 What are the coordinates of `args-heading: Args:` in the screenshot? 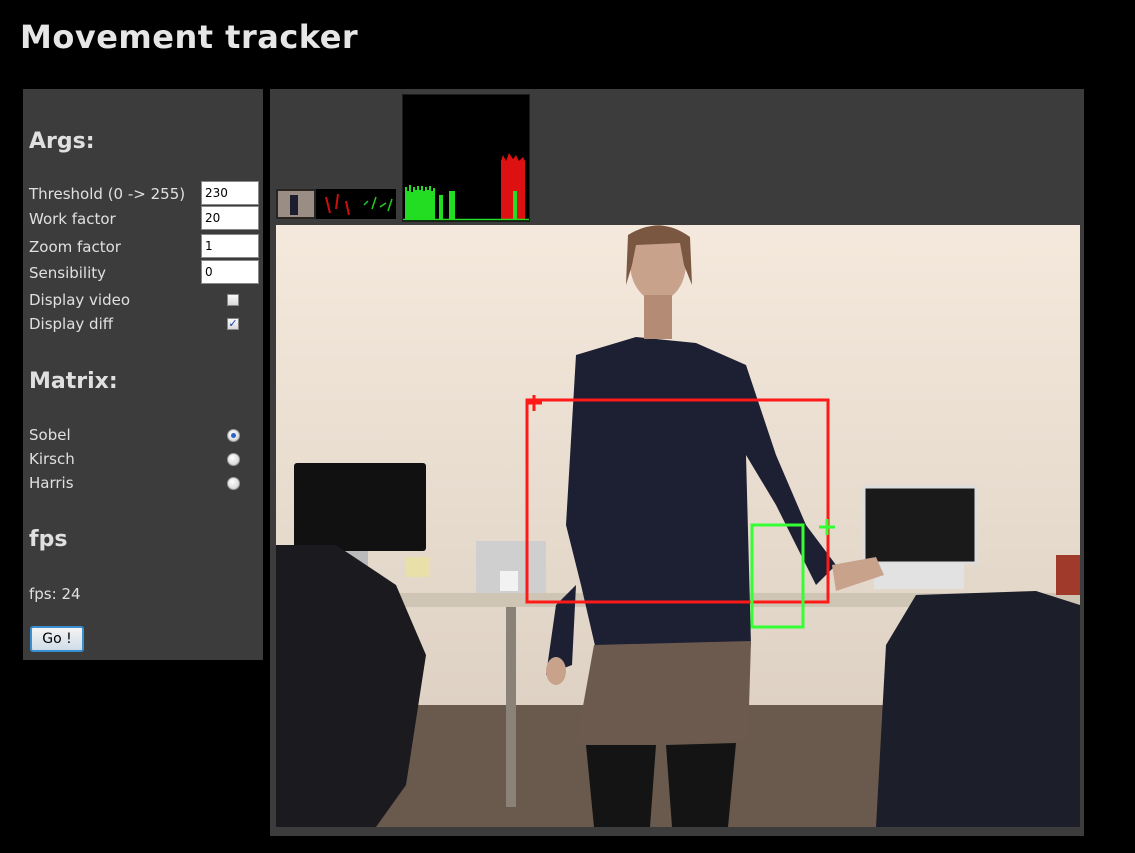 It's located at (62, 141).